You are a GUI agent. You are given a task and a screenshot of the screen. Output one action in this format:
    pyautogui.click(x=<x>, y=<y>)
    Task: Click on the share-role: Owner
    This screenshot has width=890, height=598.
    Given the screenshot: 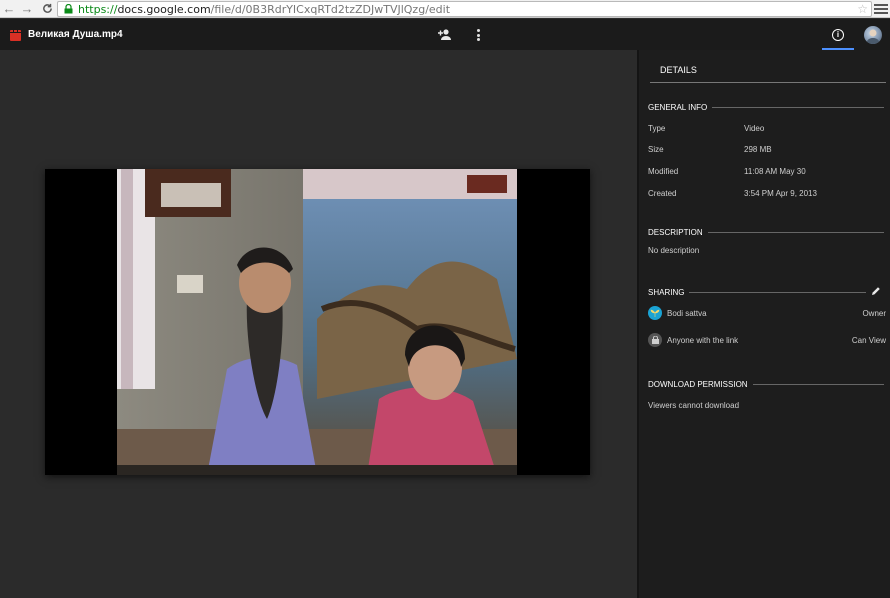 What is the action you would take?
    pyautogui.click(x=874, y=313)
    